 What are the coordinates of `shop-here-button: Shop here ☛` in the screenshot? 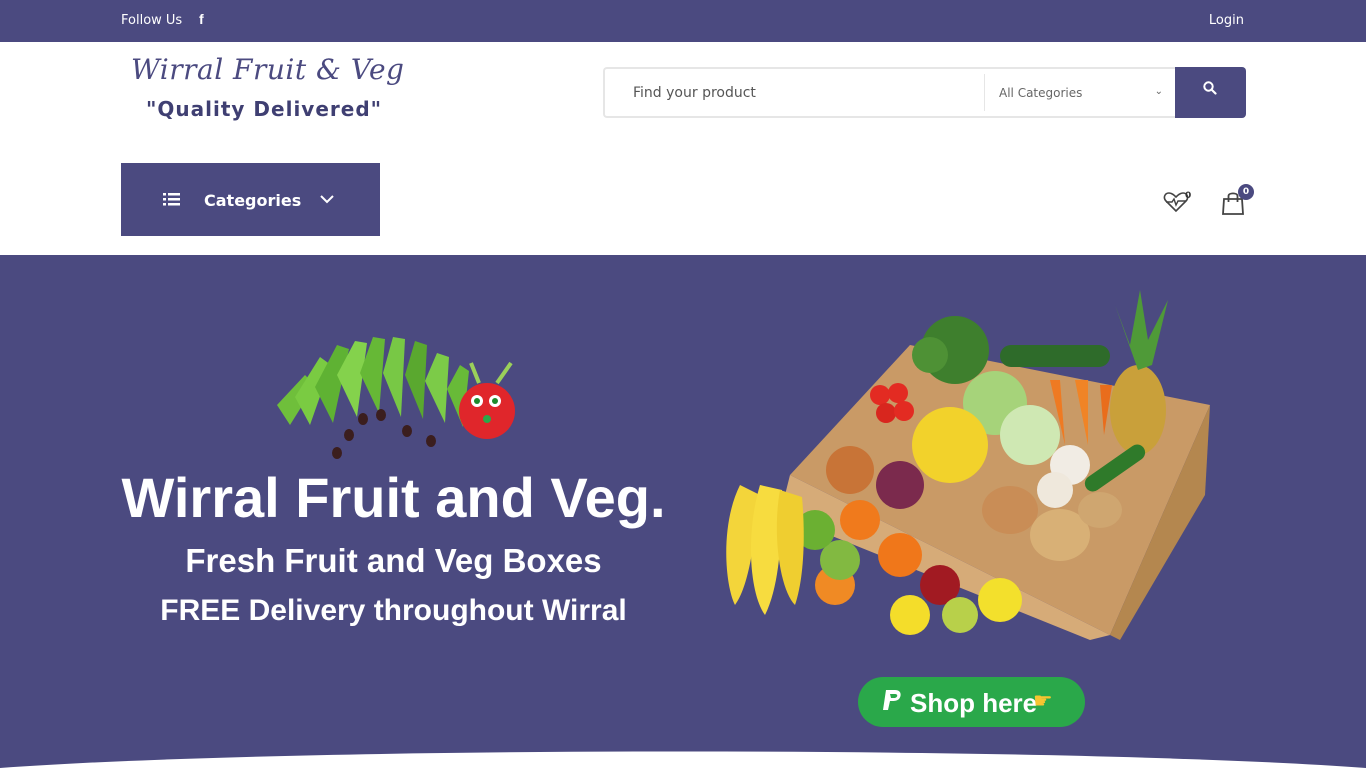 It's located at (971, 702).